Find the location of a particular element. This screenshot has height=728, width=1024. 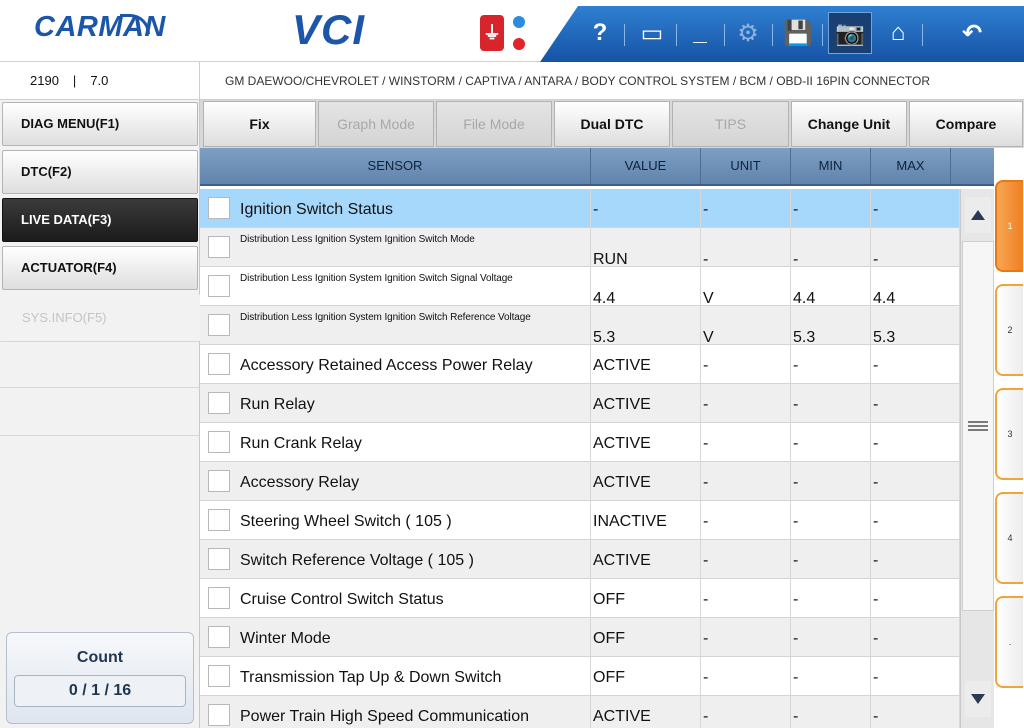

page-tab-4: 4 is located at coordinates (1009, 538).